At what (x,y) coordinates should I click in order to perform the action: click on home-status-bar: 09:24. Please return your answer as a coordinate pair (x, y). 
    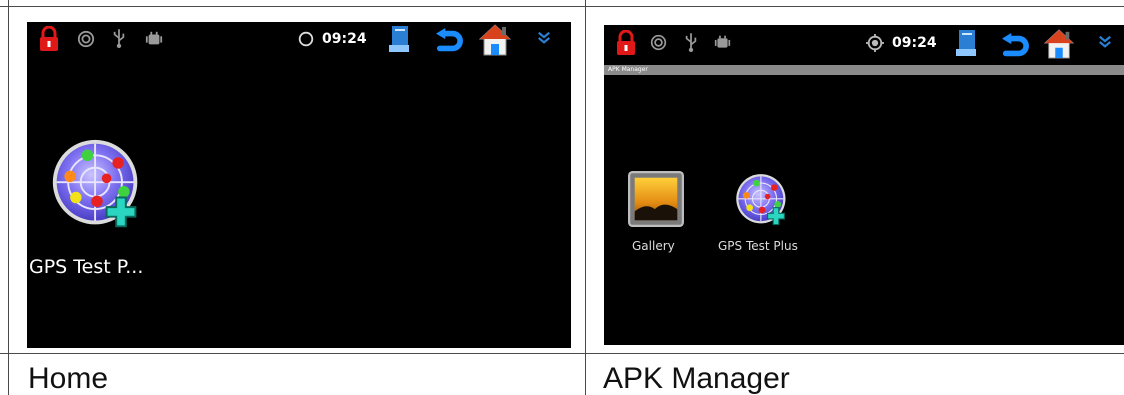
    Looking at the image, I should click on (299, 40).